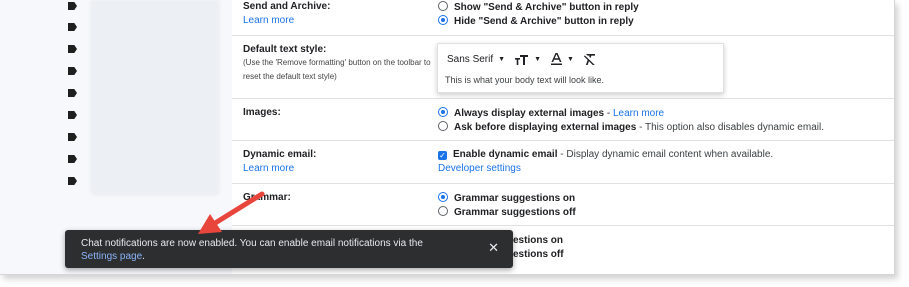  Describe the element at coordinates (442, 155) in the screenshot. I see `checkbox: ✓` at that location.